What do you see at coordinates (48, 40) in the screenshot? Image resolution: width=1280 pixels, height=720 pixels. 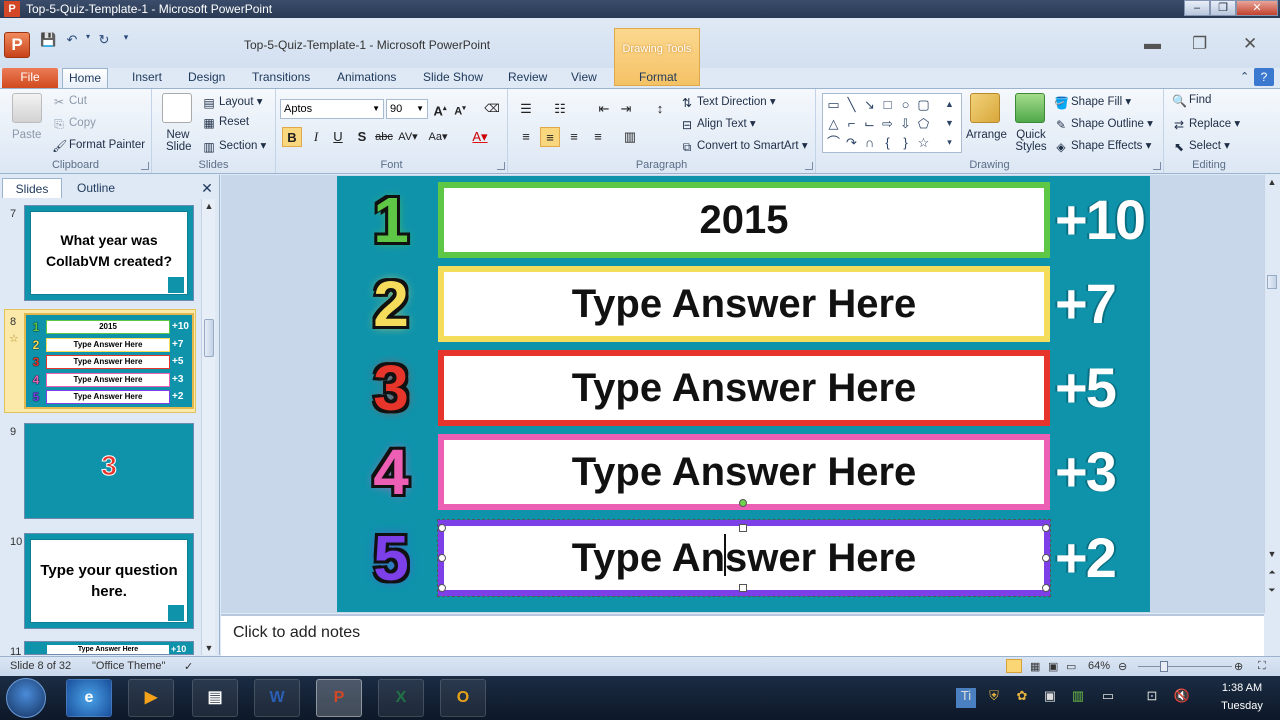 I see `save-icon: 💾` at bounding box center [48, 40].